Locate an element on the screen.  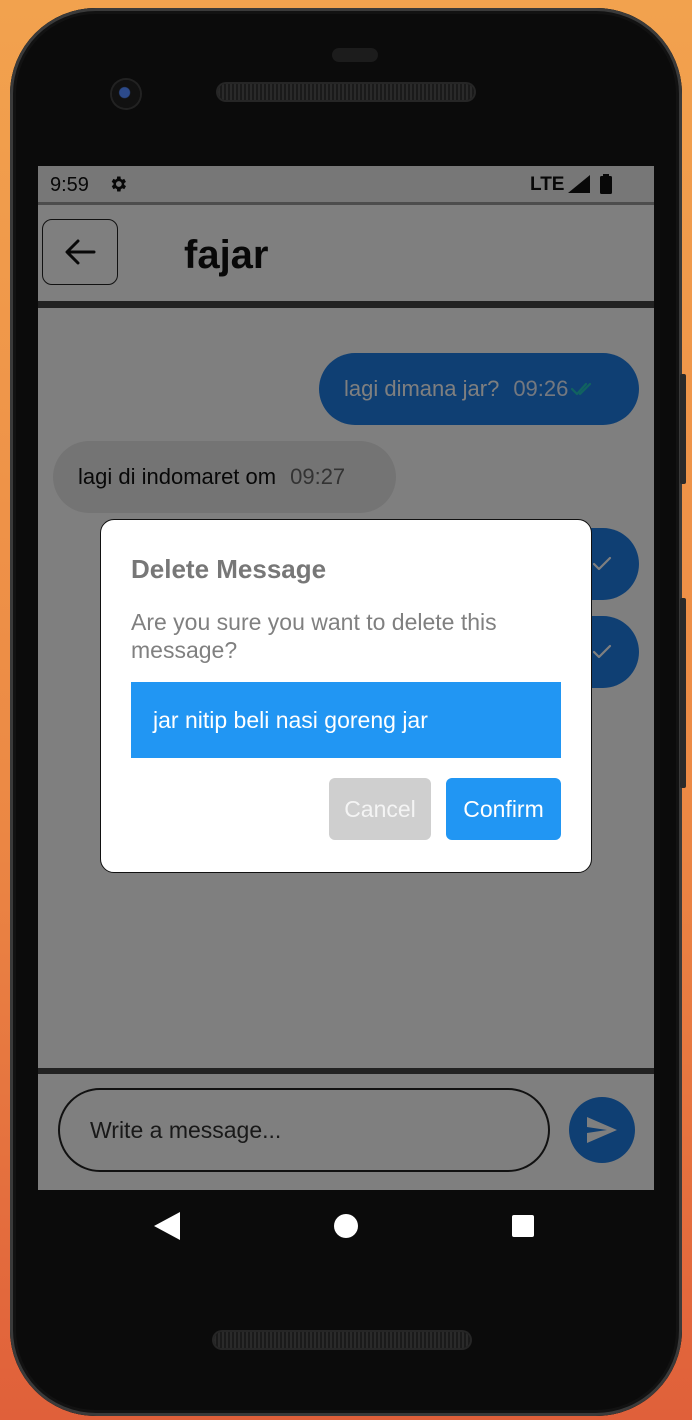
confirm-button: Confirm is located at coordinates (503, 809).